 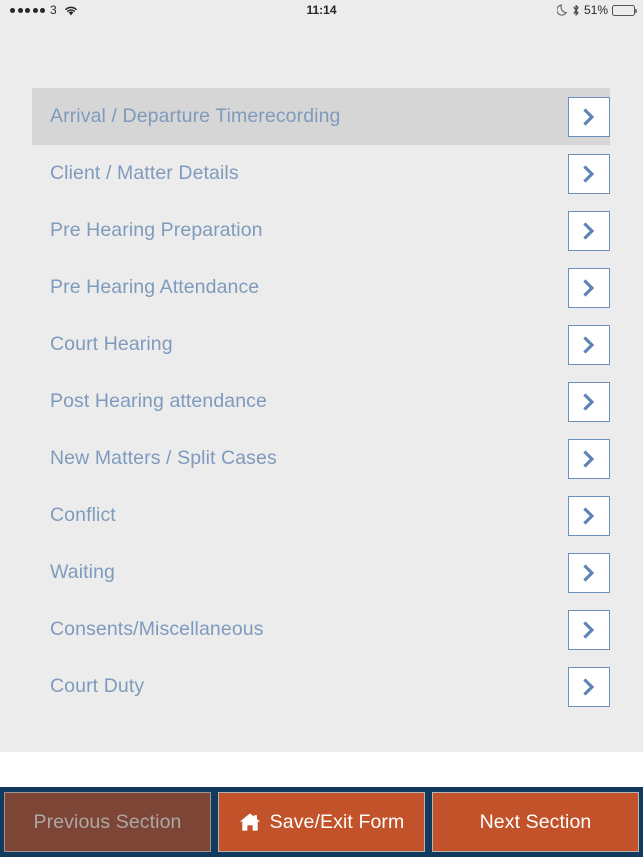 I want to click on section-row: Conflict, so click(x=321, y=515).